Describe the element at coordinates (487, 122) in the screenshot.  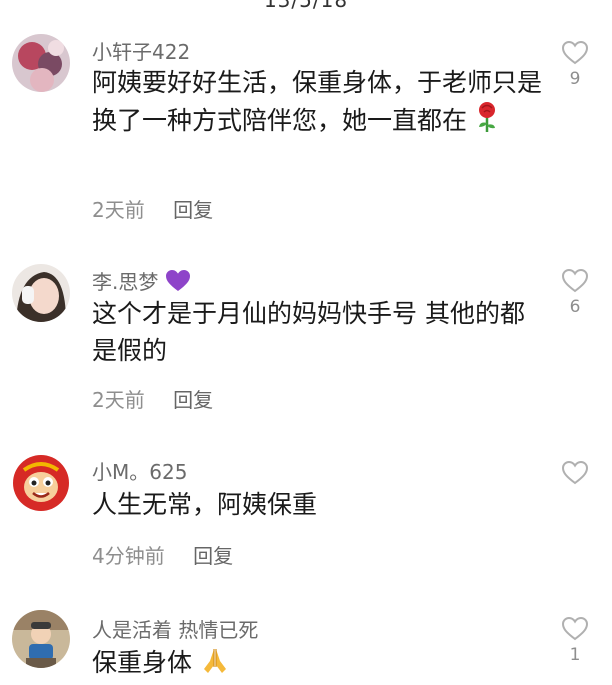
I see `rose-emoji` at that location.